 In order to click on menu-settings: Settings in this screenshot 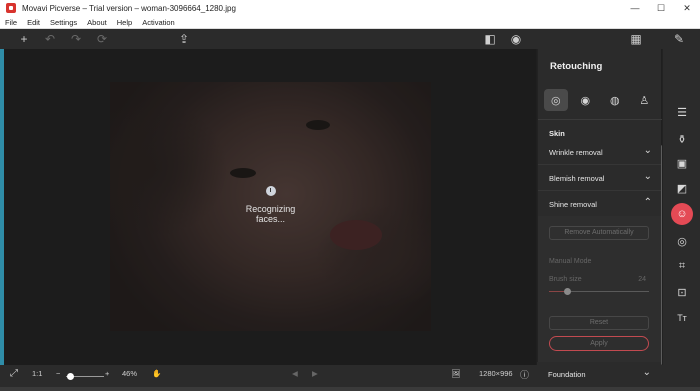, I will do `click(63, 22)`.